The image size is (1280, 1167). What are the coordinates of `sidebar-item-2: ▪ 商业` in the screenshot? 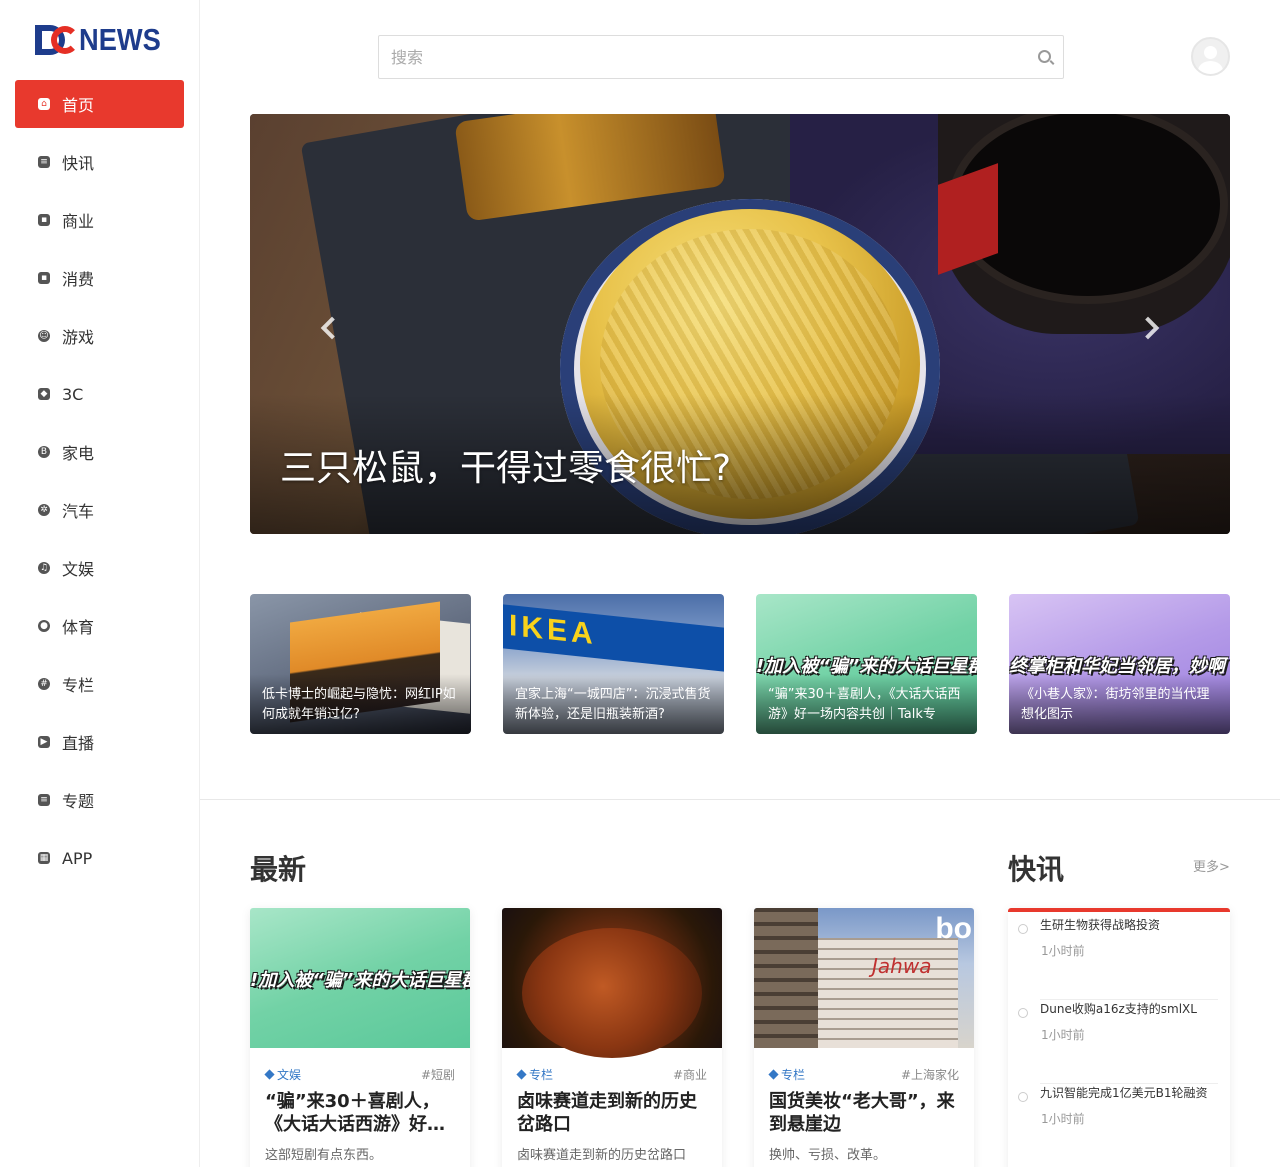 It's located at (99, 220).